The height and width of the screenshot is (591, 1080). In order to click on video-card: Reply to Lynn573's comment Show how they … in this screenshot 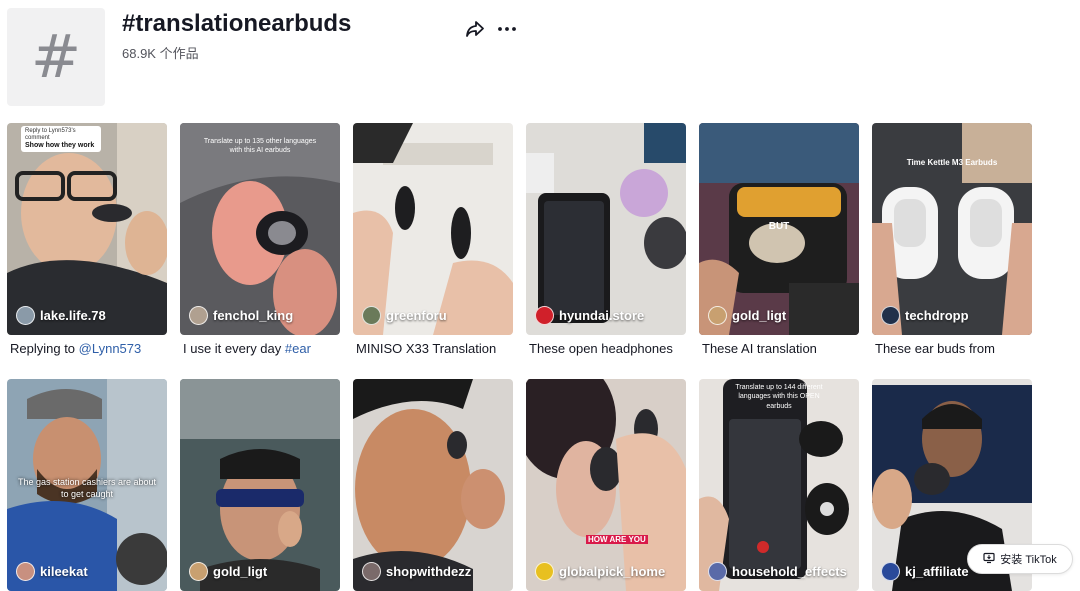, I will do `click(87, 239)`.